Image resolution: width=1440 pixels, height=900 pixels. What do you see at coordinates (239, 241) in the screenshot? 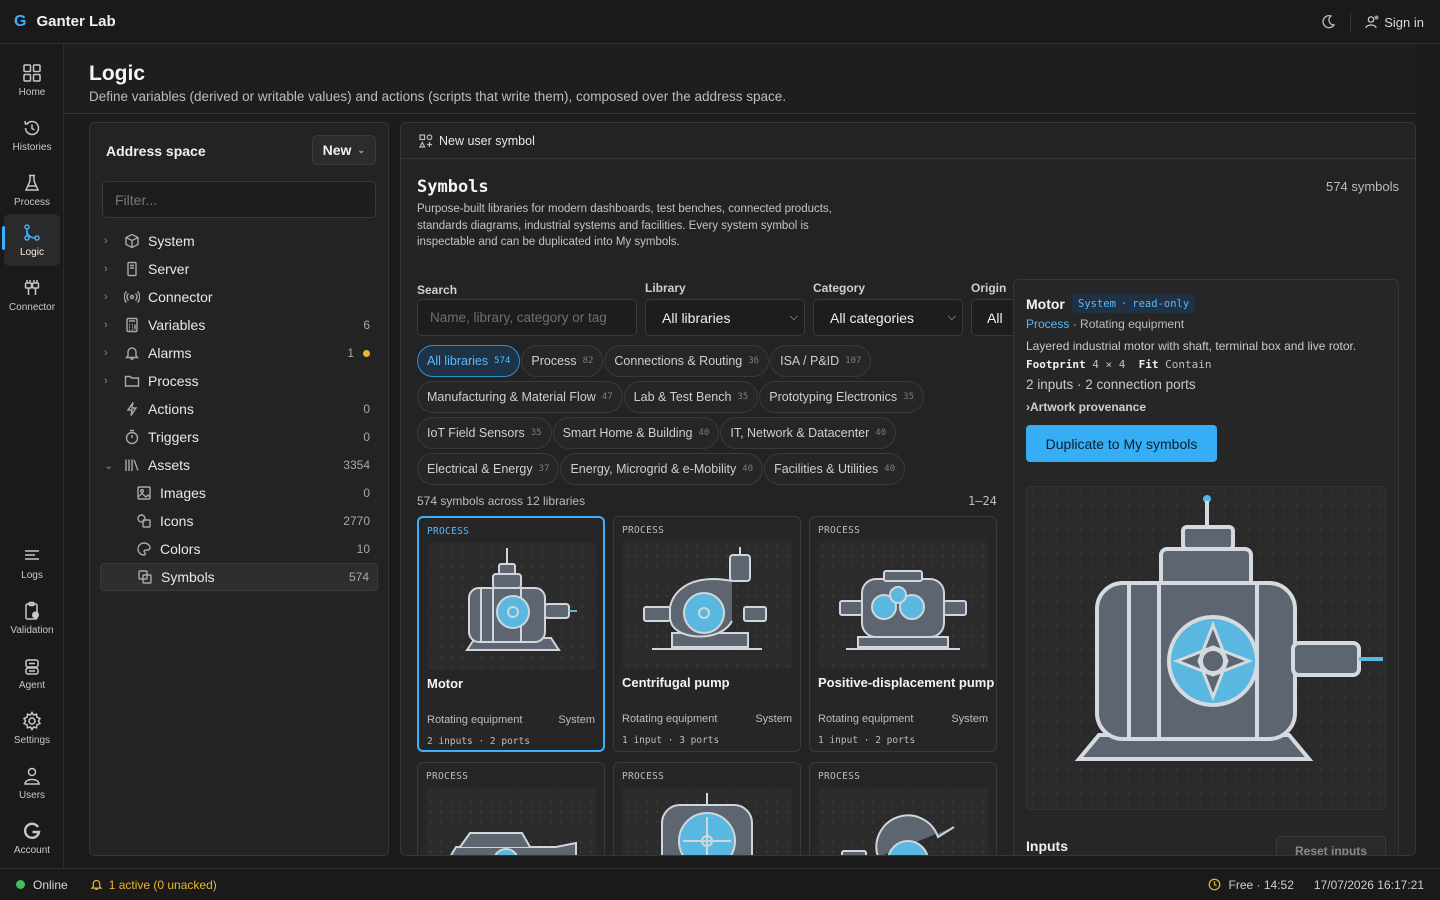
I see `tree-item-system: › System` at bounding box center [239, 241].